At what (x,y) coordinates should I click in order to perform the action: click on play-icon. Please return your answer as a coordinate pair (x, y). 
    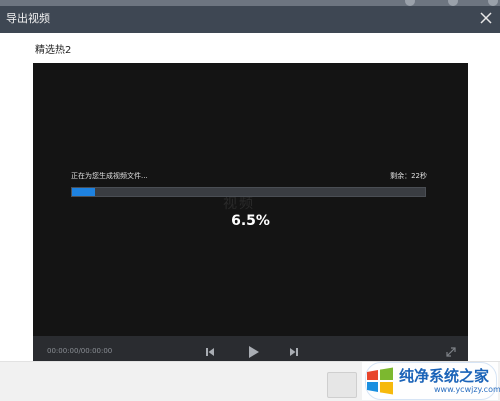
    Looking at the image, I should click on (254, 352).